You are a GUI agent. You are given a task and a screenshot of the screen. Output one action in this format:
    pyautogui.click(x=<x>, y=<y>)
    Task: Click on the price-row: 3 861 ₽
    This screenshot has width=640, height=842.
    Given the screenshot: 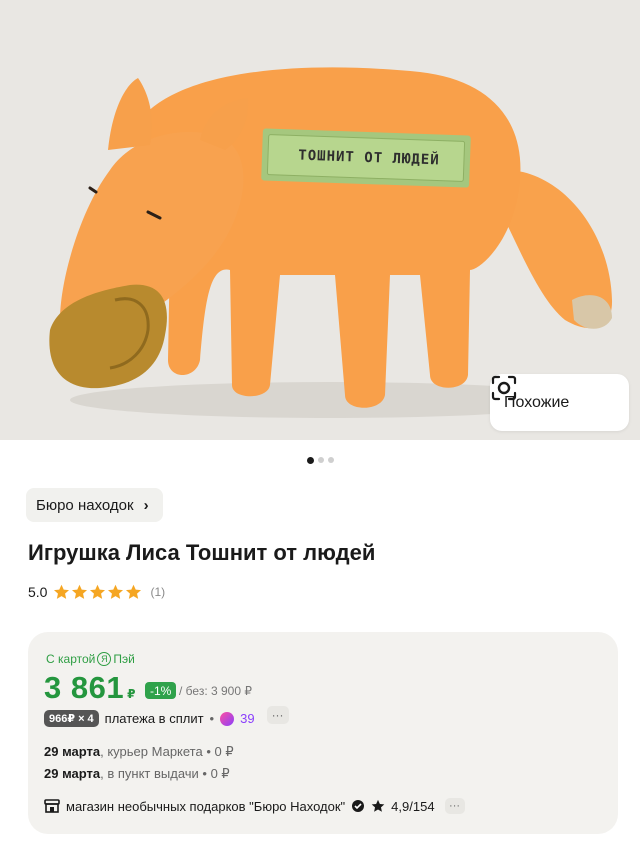 What is the action you would take?
    pyautogui.click(x=89, y=688)
    